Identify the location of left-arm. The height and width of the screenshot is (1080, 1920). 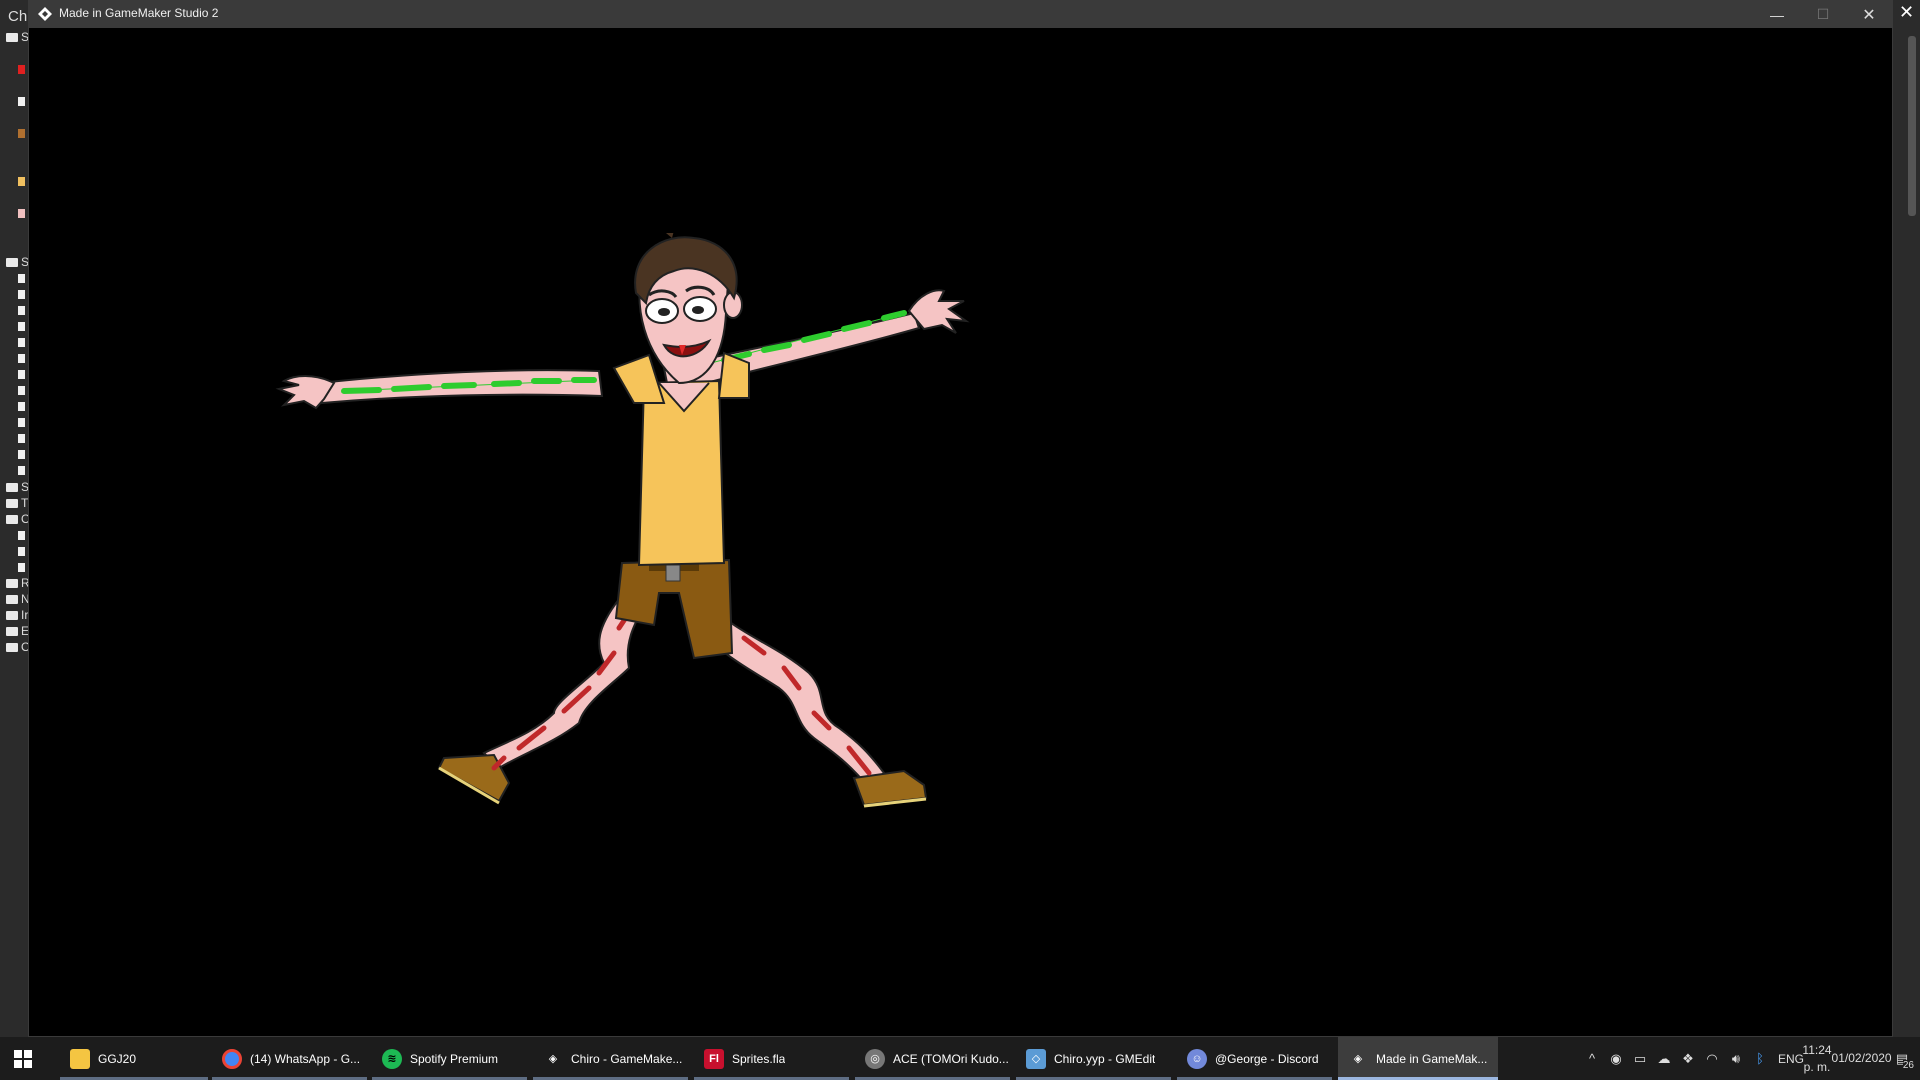
(439, 389).